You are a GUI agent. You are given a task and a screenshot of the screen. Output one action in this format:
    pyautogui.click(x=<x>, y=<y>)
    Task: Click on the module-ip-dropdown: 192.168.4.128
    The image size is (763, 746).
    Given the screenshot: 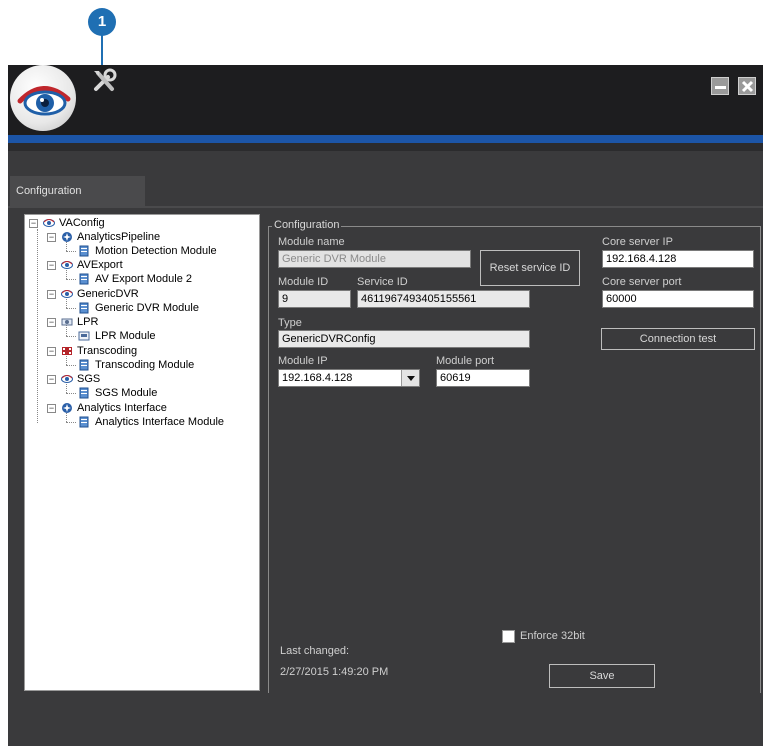 What is the action you would take?
    pyautogui.click(x=349, y=378)
    